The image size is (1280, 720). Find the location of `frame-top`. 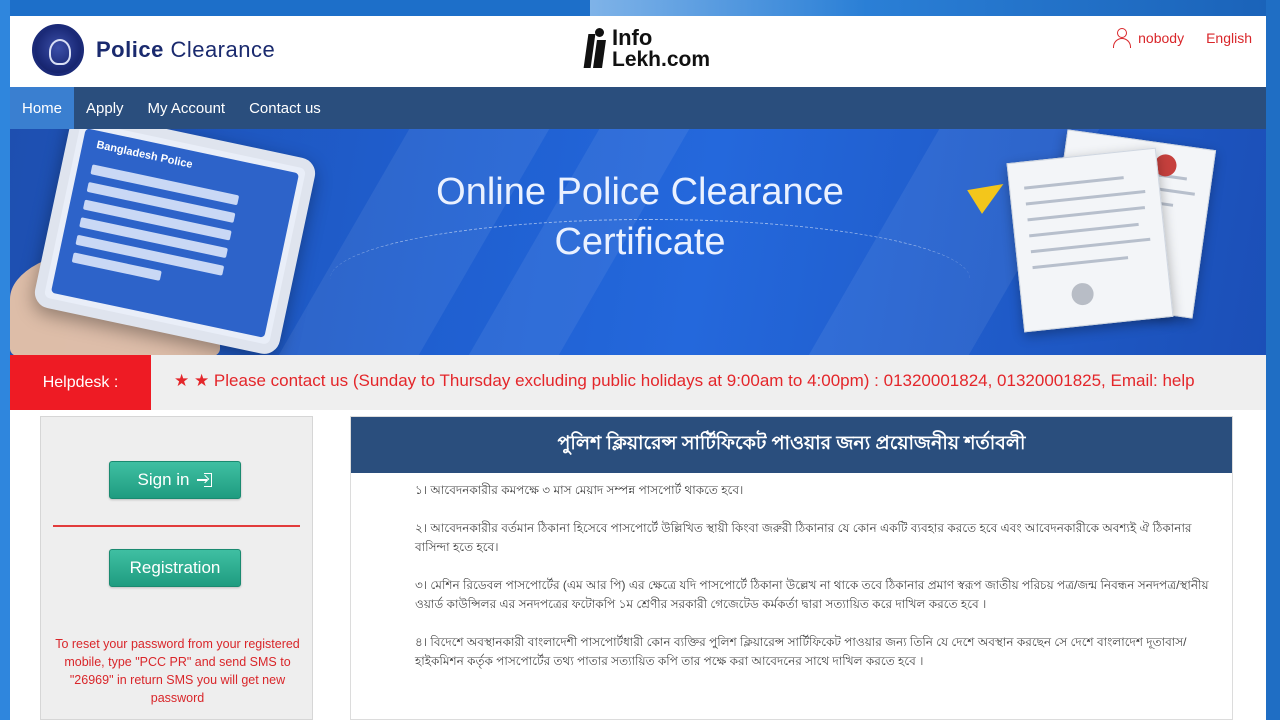

frame-top is located at coordinates (935, 8).